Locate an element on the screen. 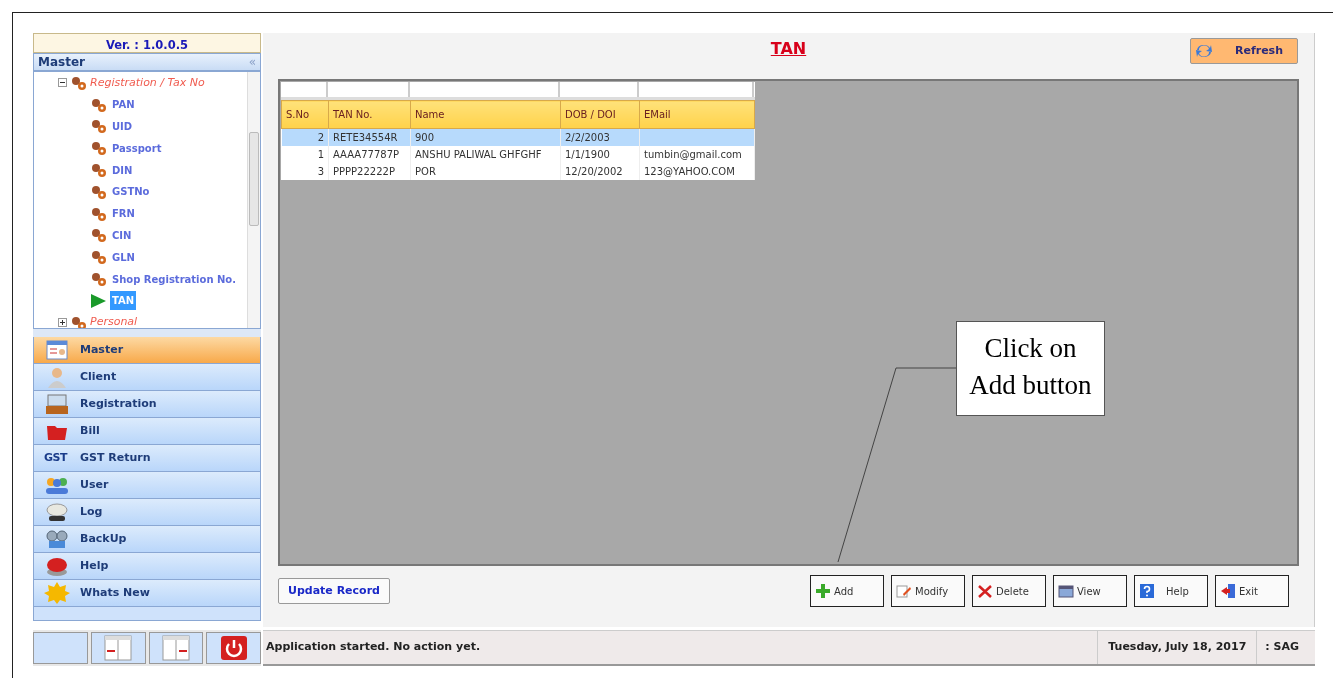 The image size is (1333, 678). tree-item: FRN is located at coordinates (123, 214).